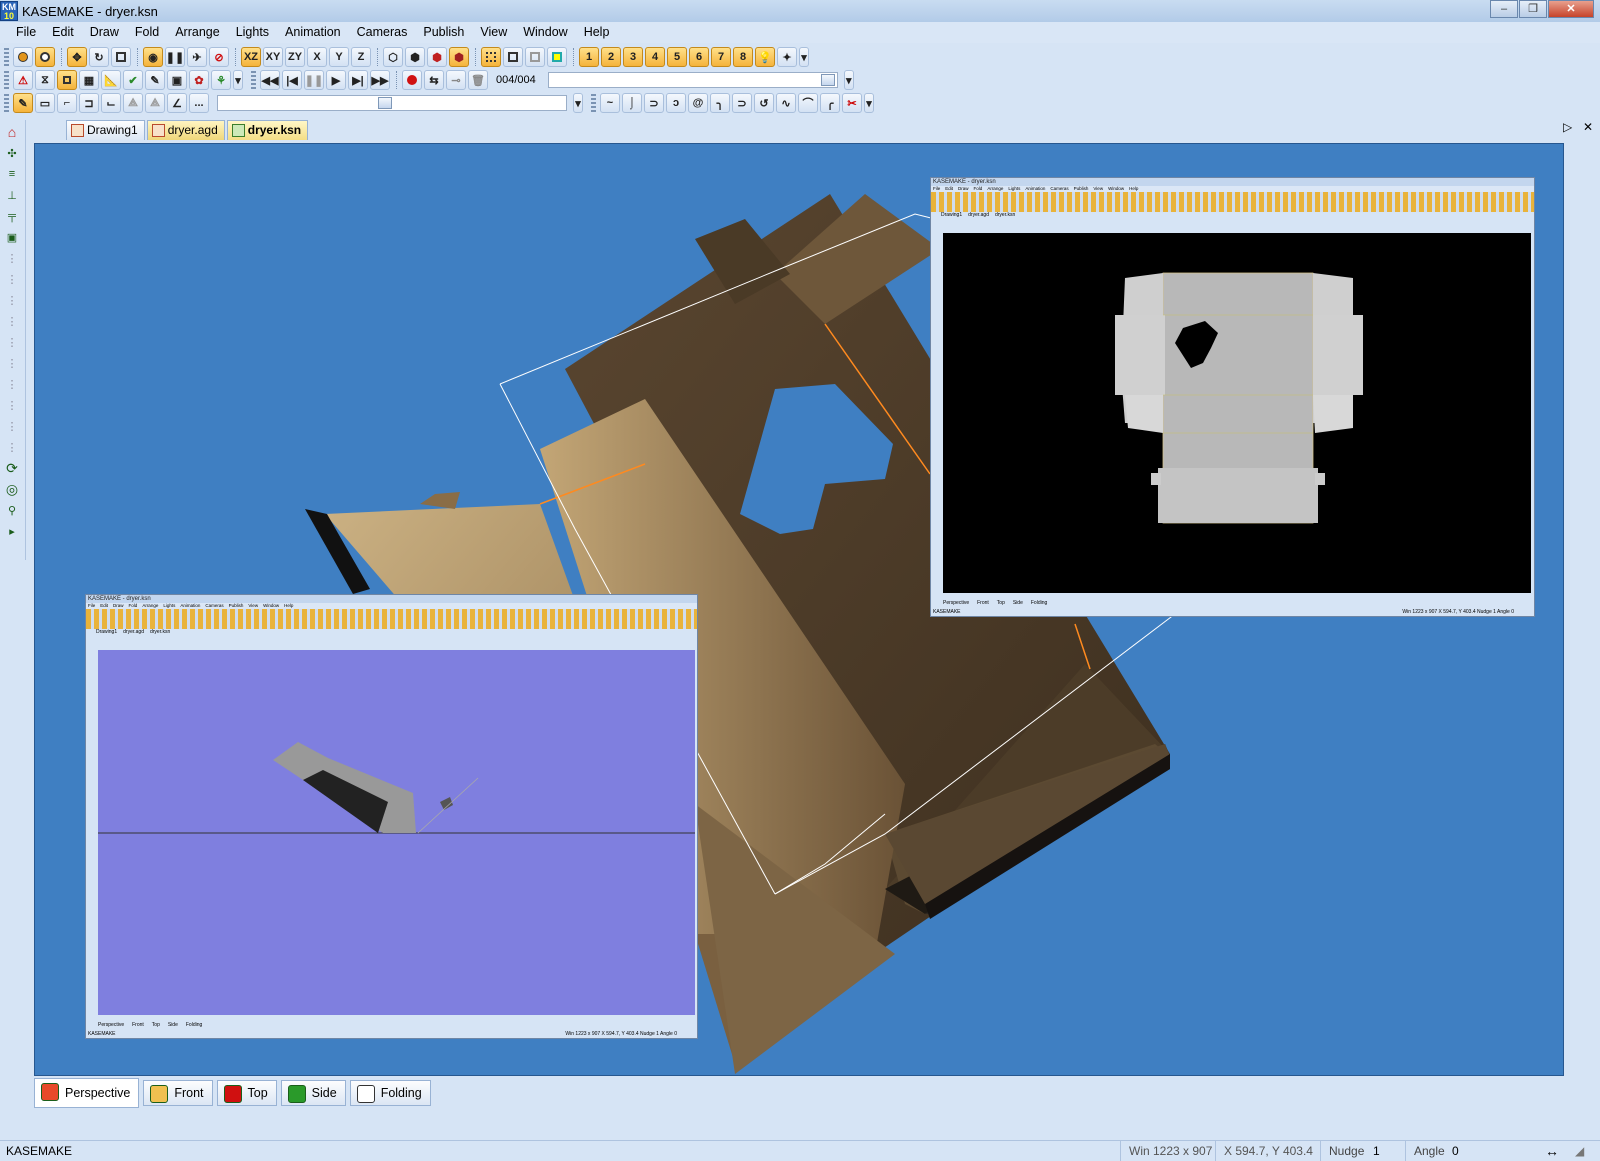 The image size is (1600, 1161). Describe the element at coordinates (12, 489) in the screenshot. I see `orbit-icon: ◎` at that location.